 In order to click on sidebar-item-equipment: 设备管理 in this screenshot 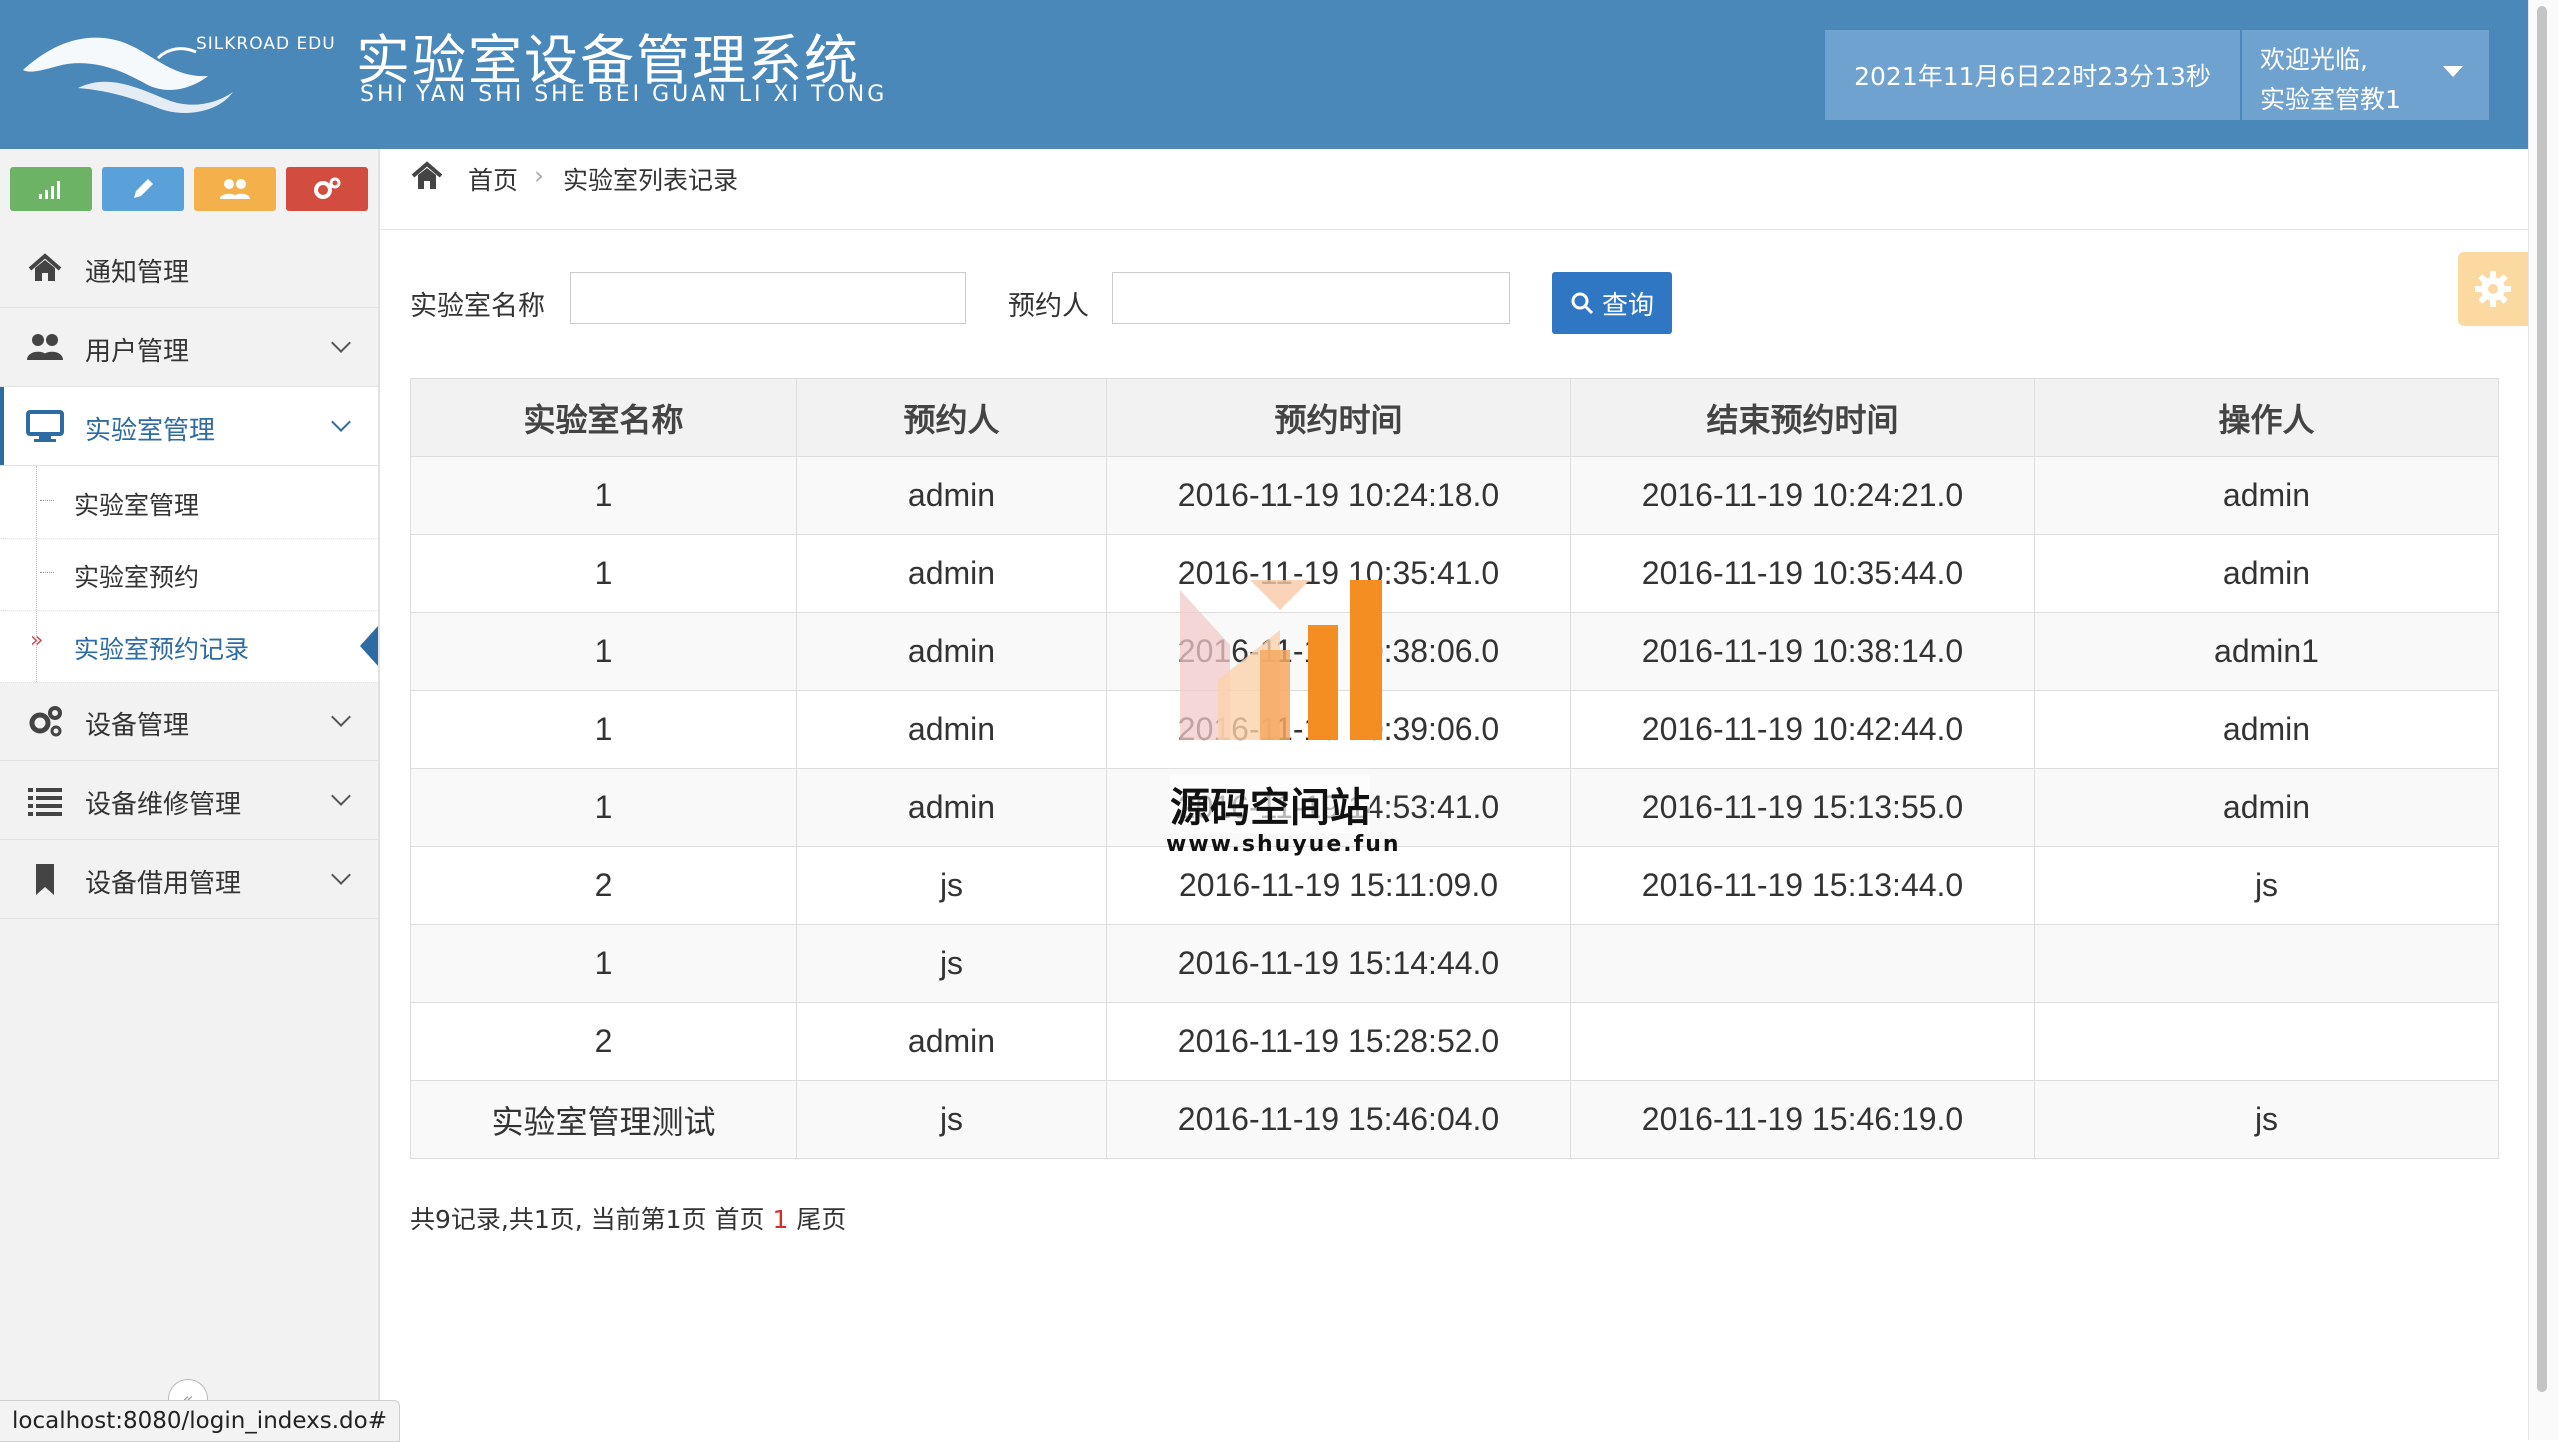, I will do `click(189, 721)`.